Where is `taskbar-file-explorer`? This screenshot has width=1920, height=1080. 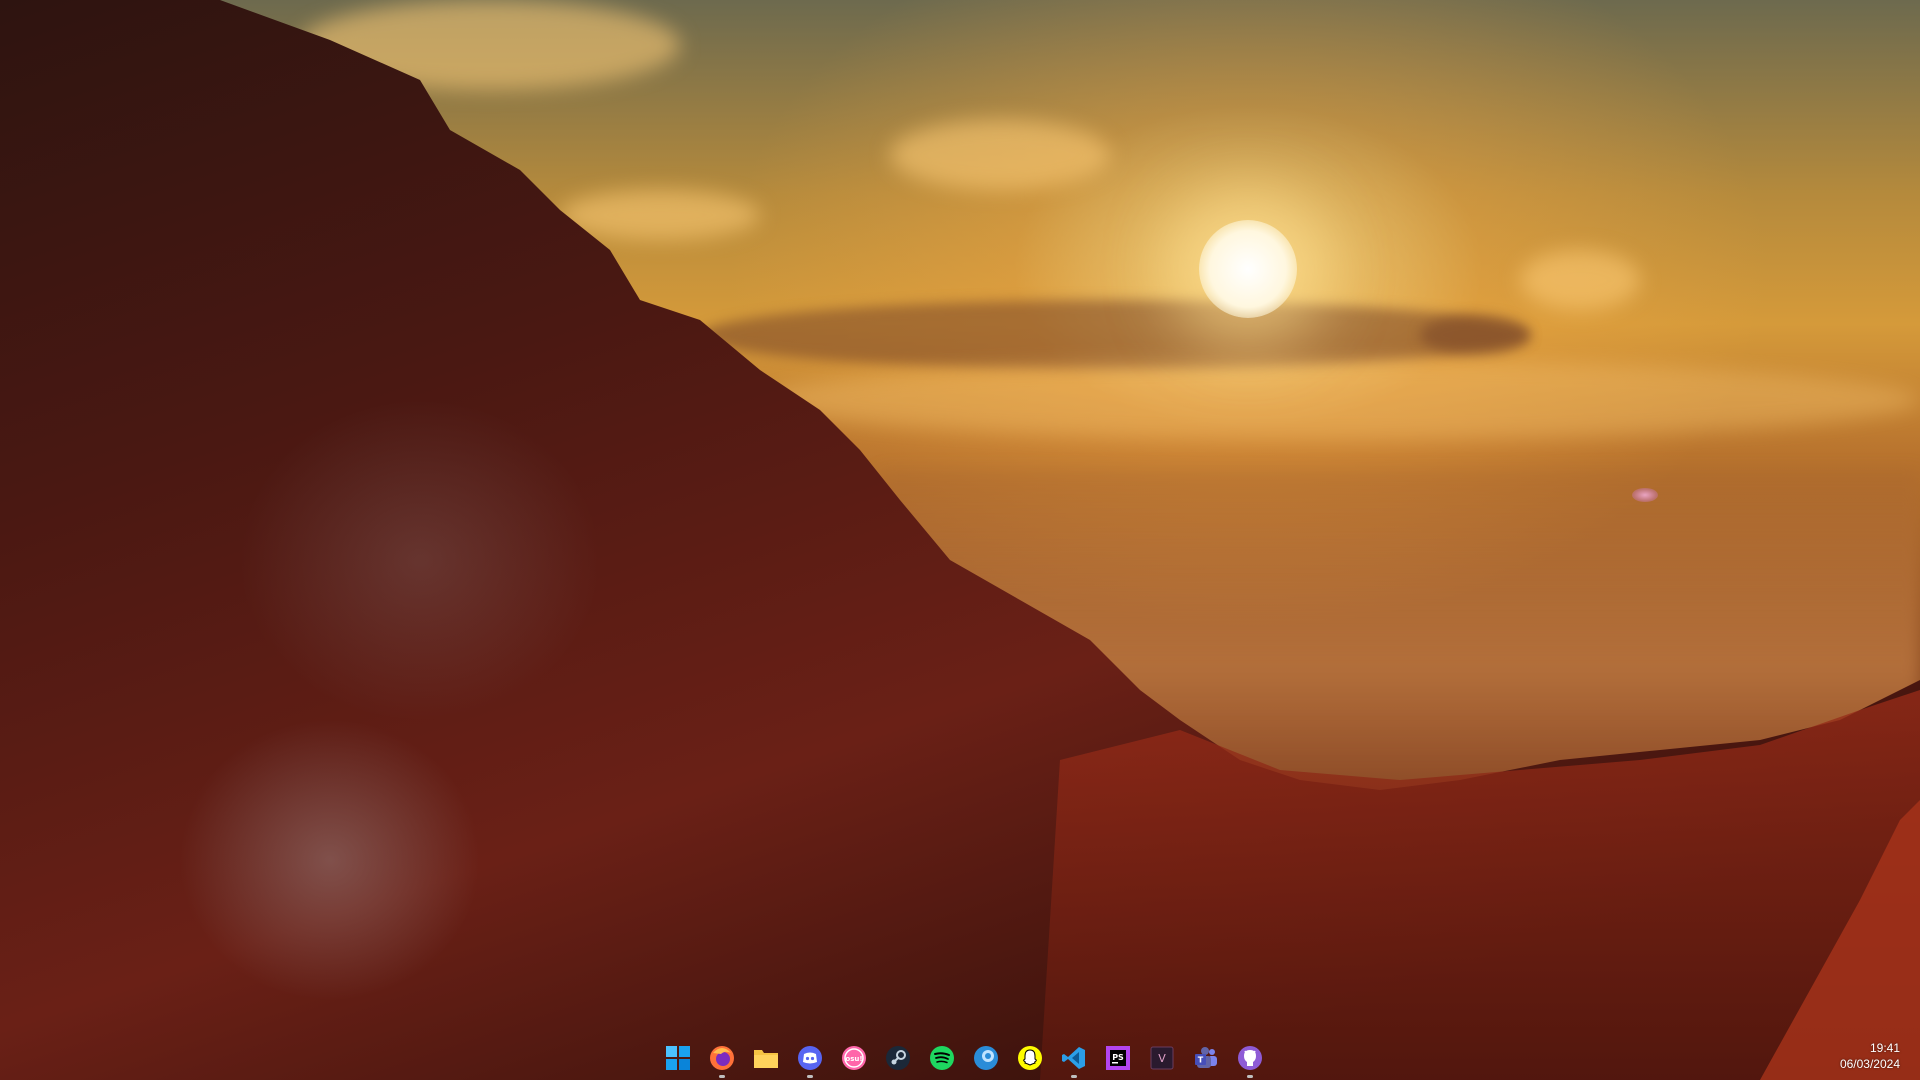
taskbar-file-explorer is located at coordinates (766, 1058).